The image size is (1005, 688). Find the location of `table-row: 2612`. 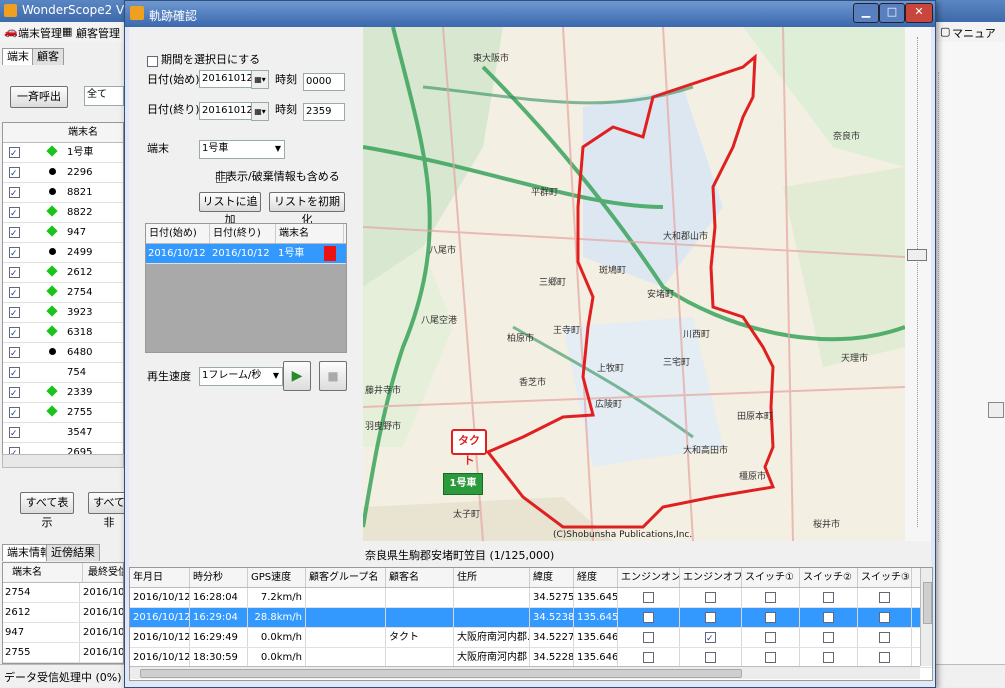

table-row: 2612 is located at coordinates (63, 273).